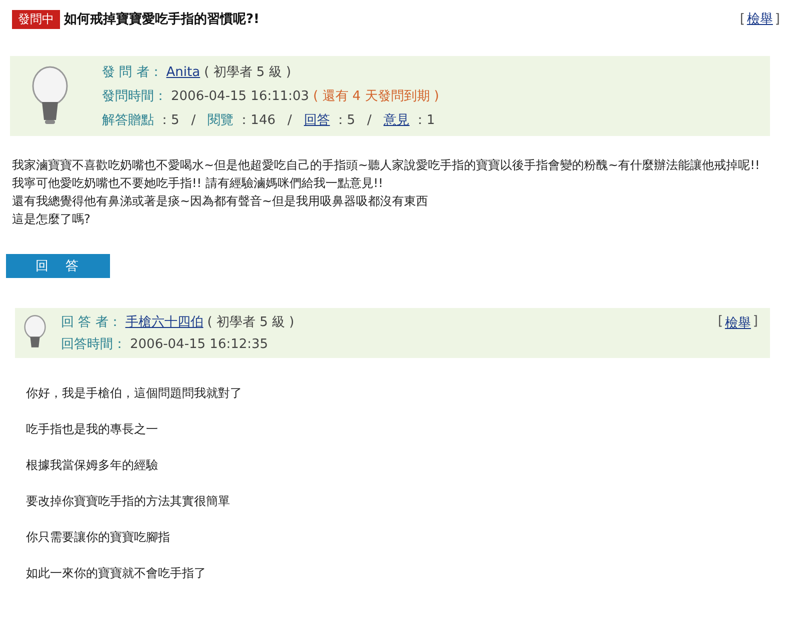 This screenshot has height=629, width=800. I want to click on question-text: 還有我總覺得他有鼻涕或著是痰~因為都有聲音~但是我用吸鼻器吸都沒有東西, so click(221, 201).